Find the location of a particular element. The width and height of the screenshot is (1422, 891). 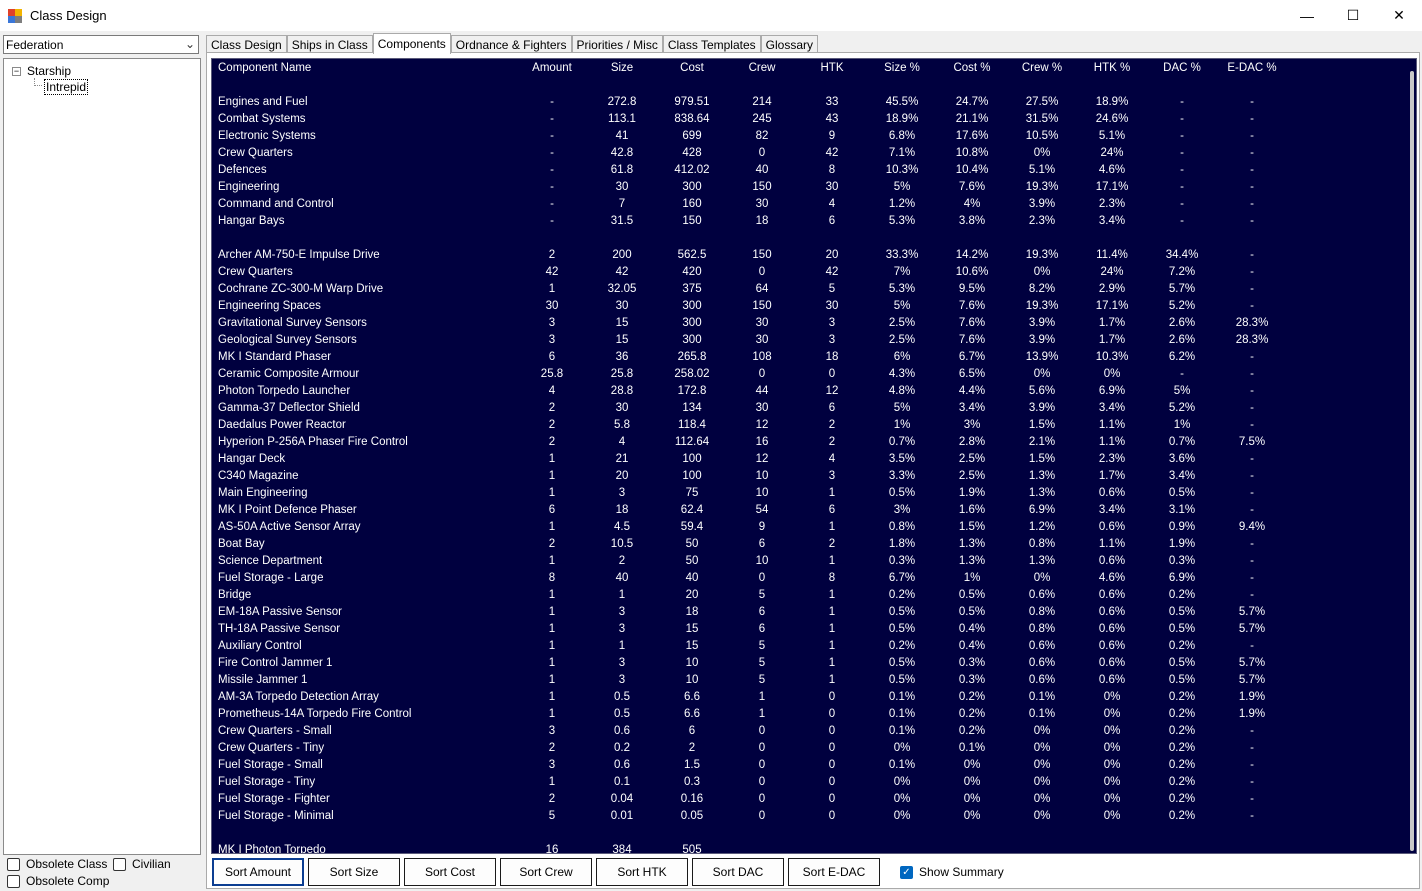

cell-name: Main Engineering is located at coordinates (263, 493).